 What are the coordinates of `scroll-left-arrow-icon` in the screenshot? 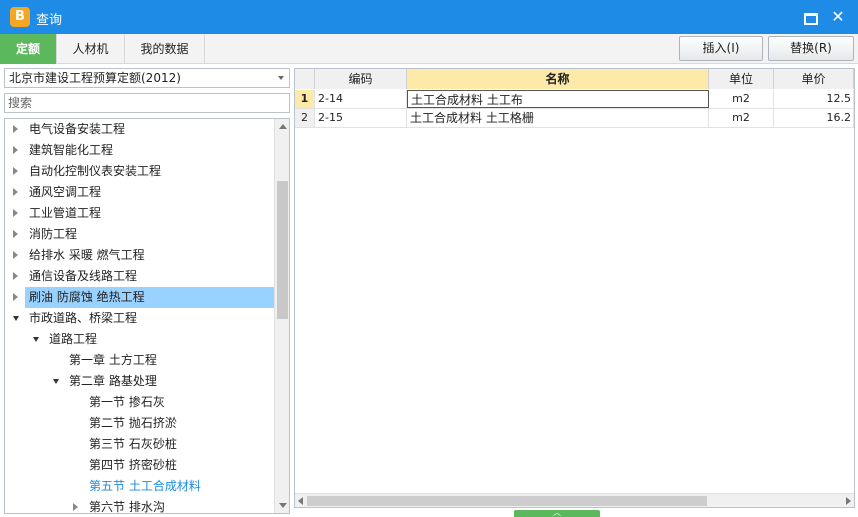 It's located at (300, 501).